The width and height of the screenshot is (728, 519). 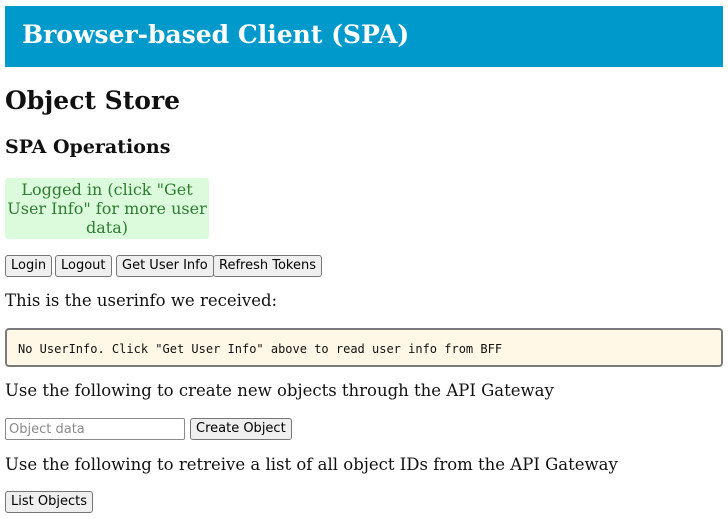 I want to click on refresh-tokens-button: Refresh Tokens, so click(x=267, y=266).